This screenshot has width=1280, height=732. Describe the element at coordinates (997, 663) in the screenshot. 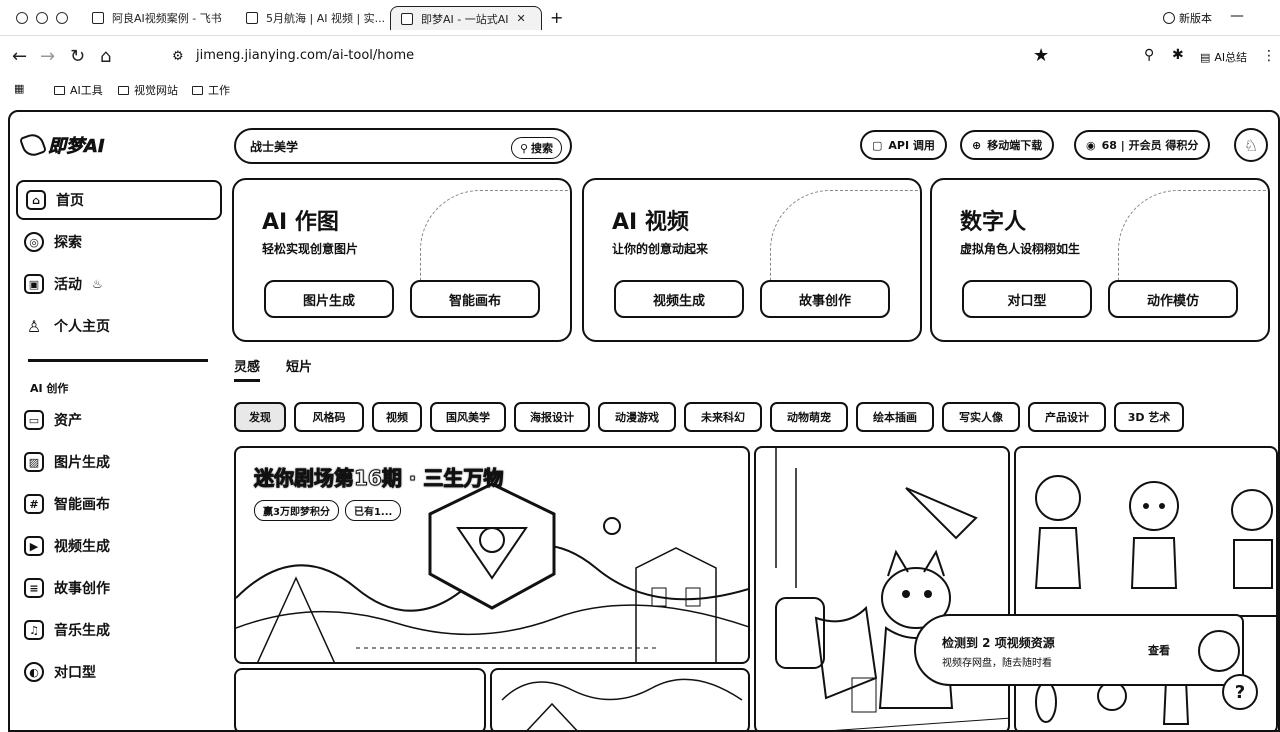

I see `toast-subtitle: 视频存网盘，随去随时看` at that location.